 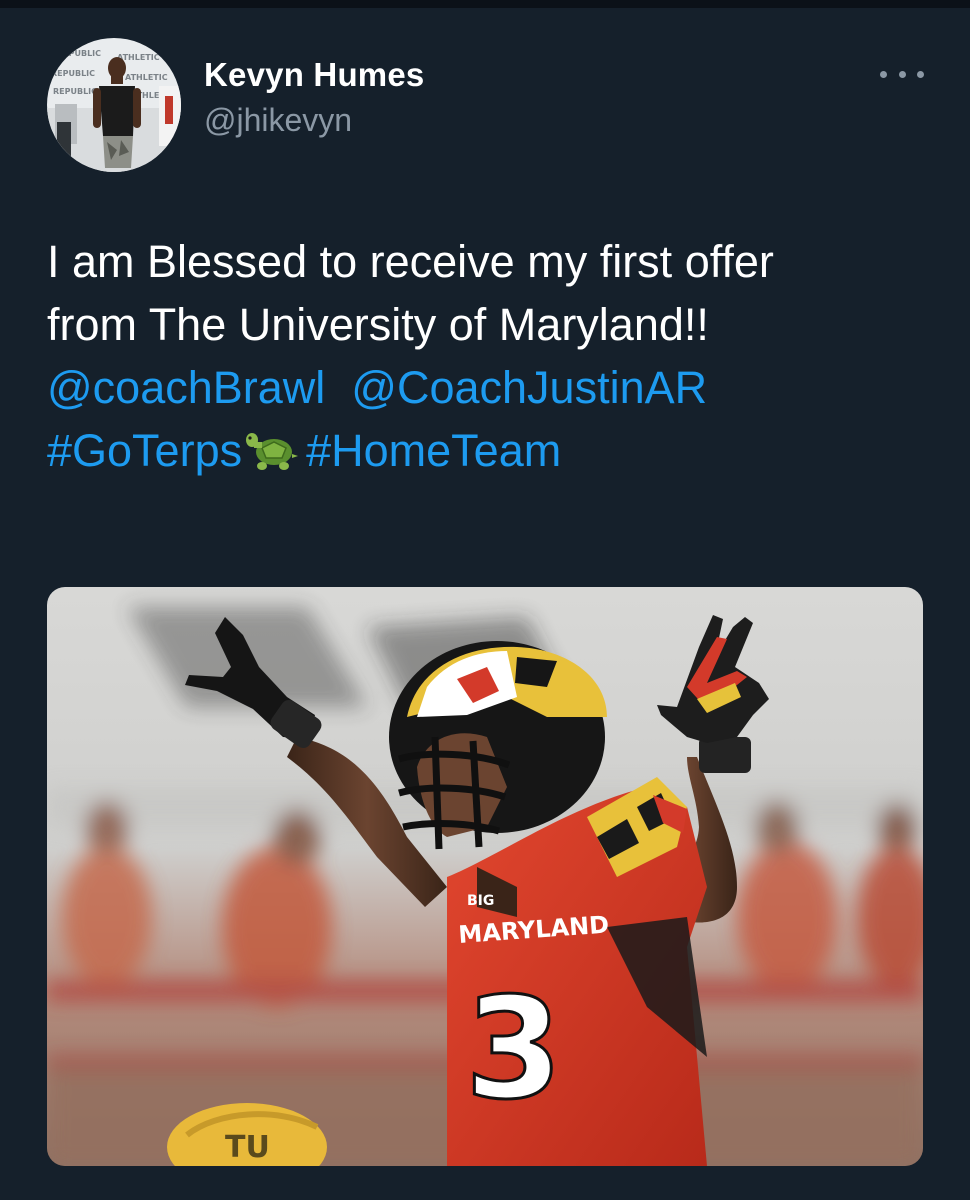 I want to click on hashtag-link: #HomeTeam, so click(x=433, y=450).